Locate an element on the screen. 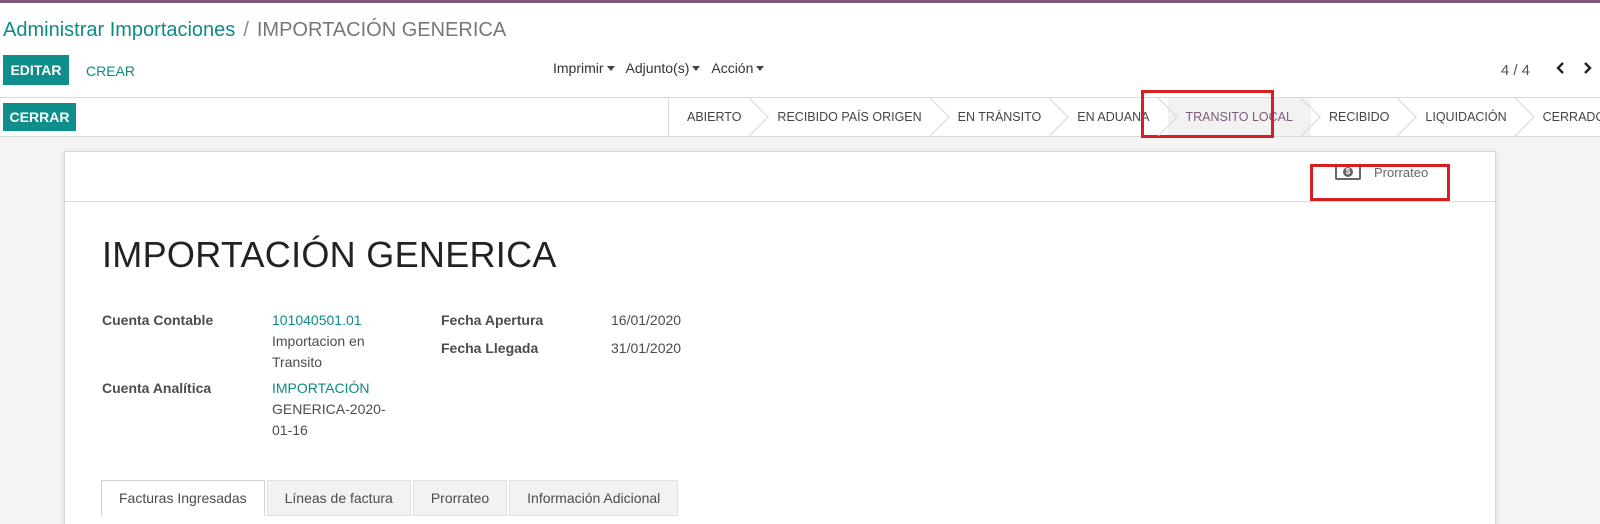  highlight-box-prorrateo is located at coordinates (1380, 182).